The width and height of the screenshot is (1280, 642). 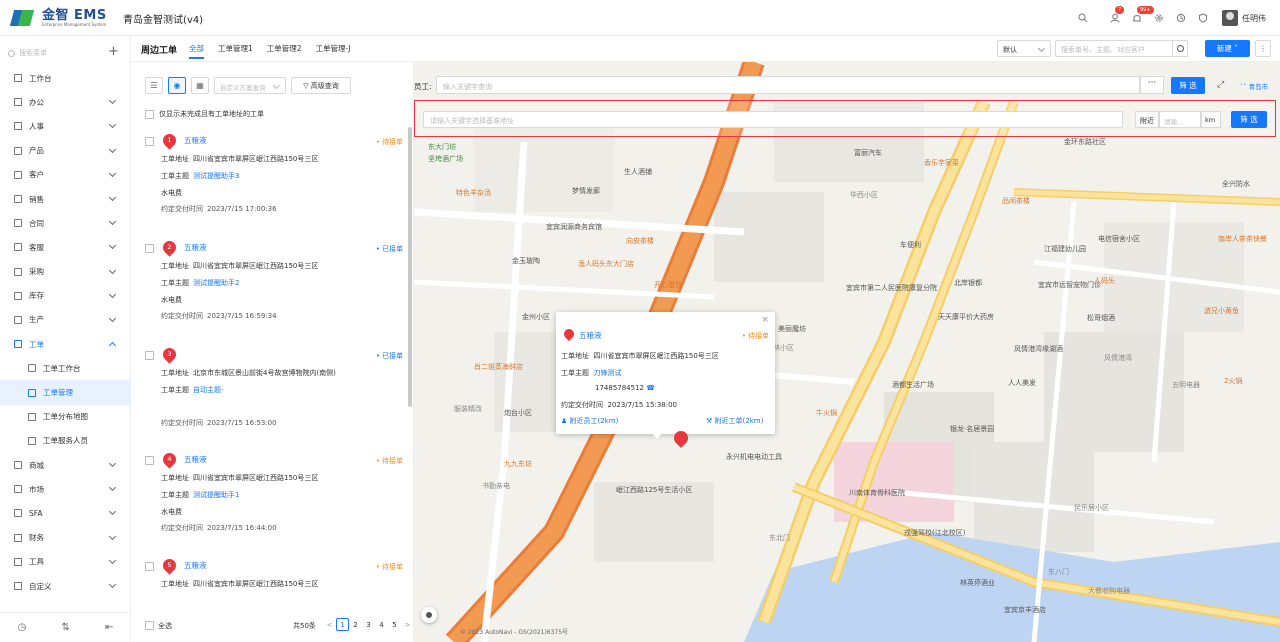 What do you see at coordinates (913, 385) in the screenshot?
I see `map-poi-label: 酒都生活广场` at bounding box center [913, 385].